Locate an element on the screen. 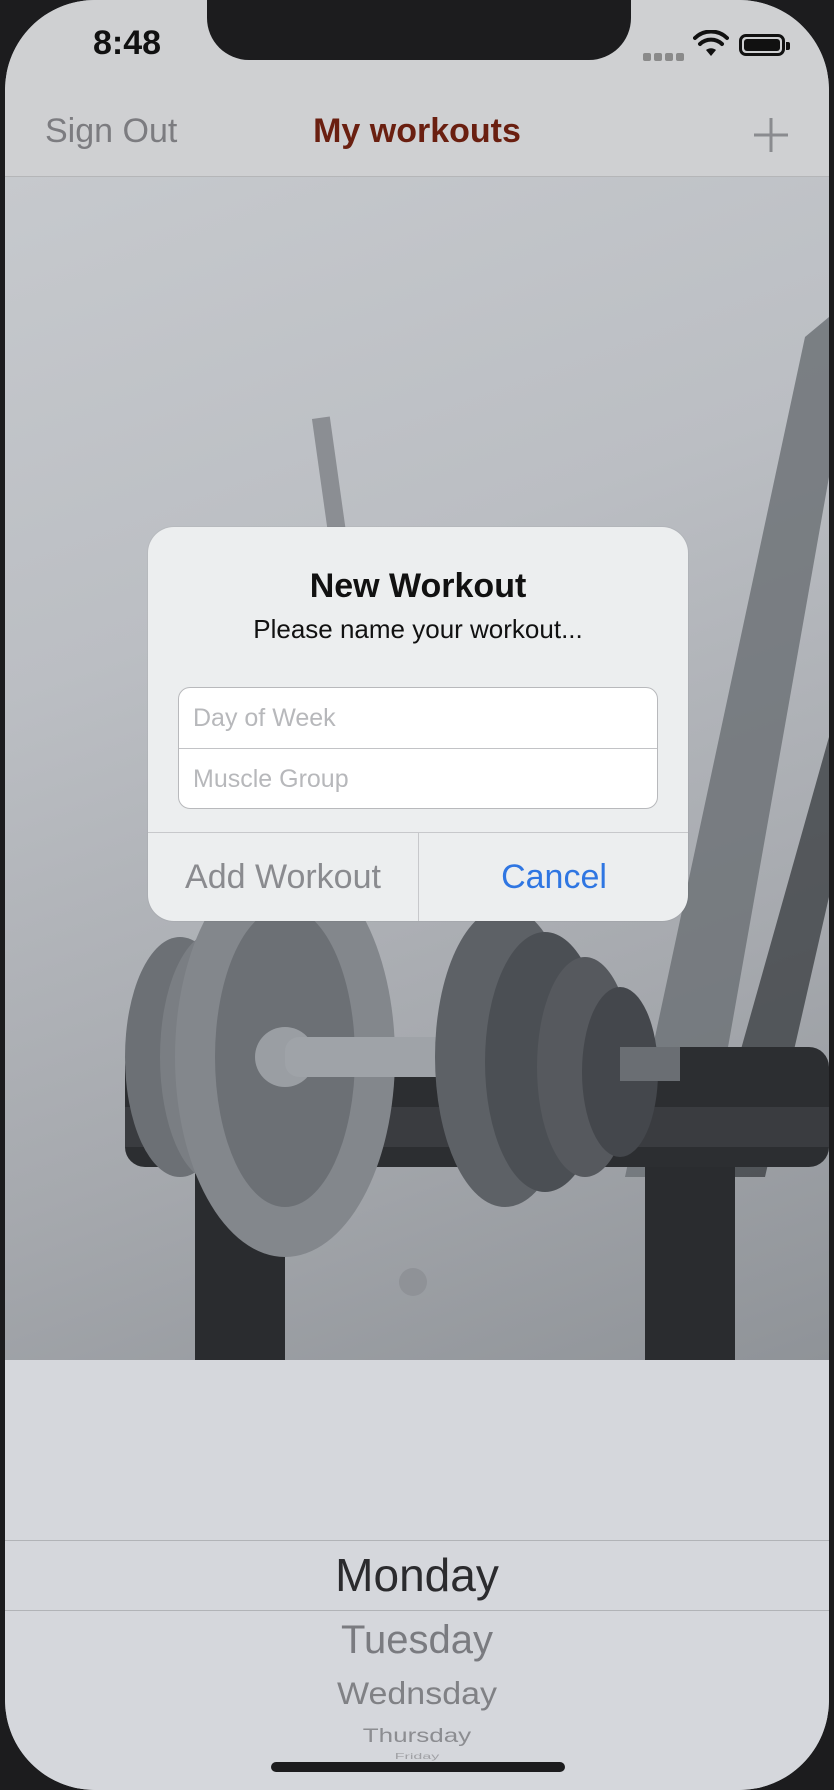  plus-icon is located at coordinates (771, 134).